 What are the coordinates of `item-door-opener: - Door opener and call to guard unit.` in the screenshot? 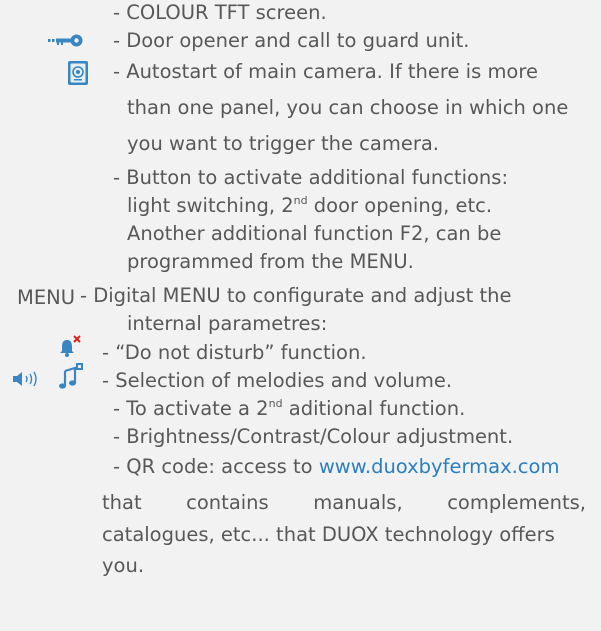 It's located at (291, 40).